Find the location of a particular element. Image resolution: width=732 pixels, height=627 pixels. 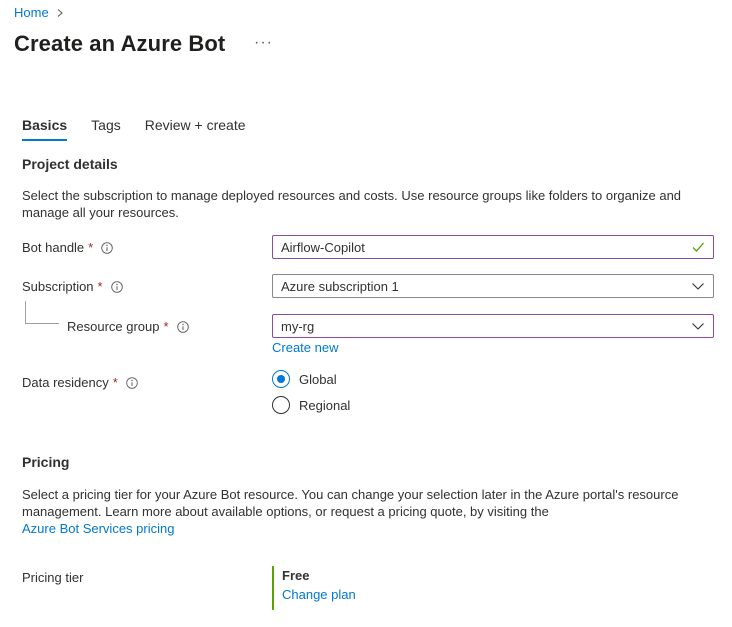

resource-group-label: Resource group * is located at coordinates (128, 326).